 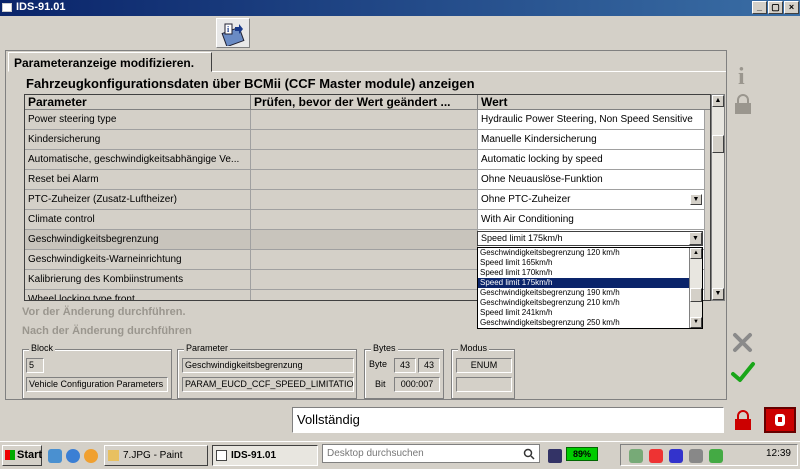 What do you see at coordinates (591, 220) in the screenshot?
I see `value-cell: With Air Conditioning` at bounding box center [591, 220].